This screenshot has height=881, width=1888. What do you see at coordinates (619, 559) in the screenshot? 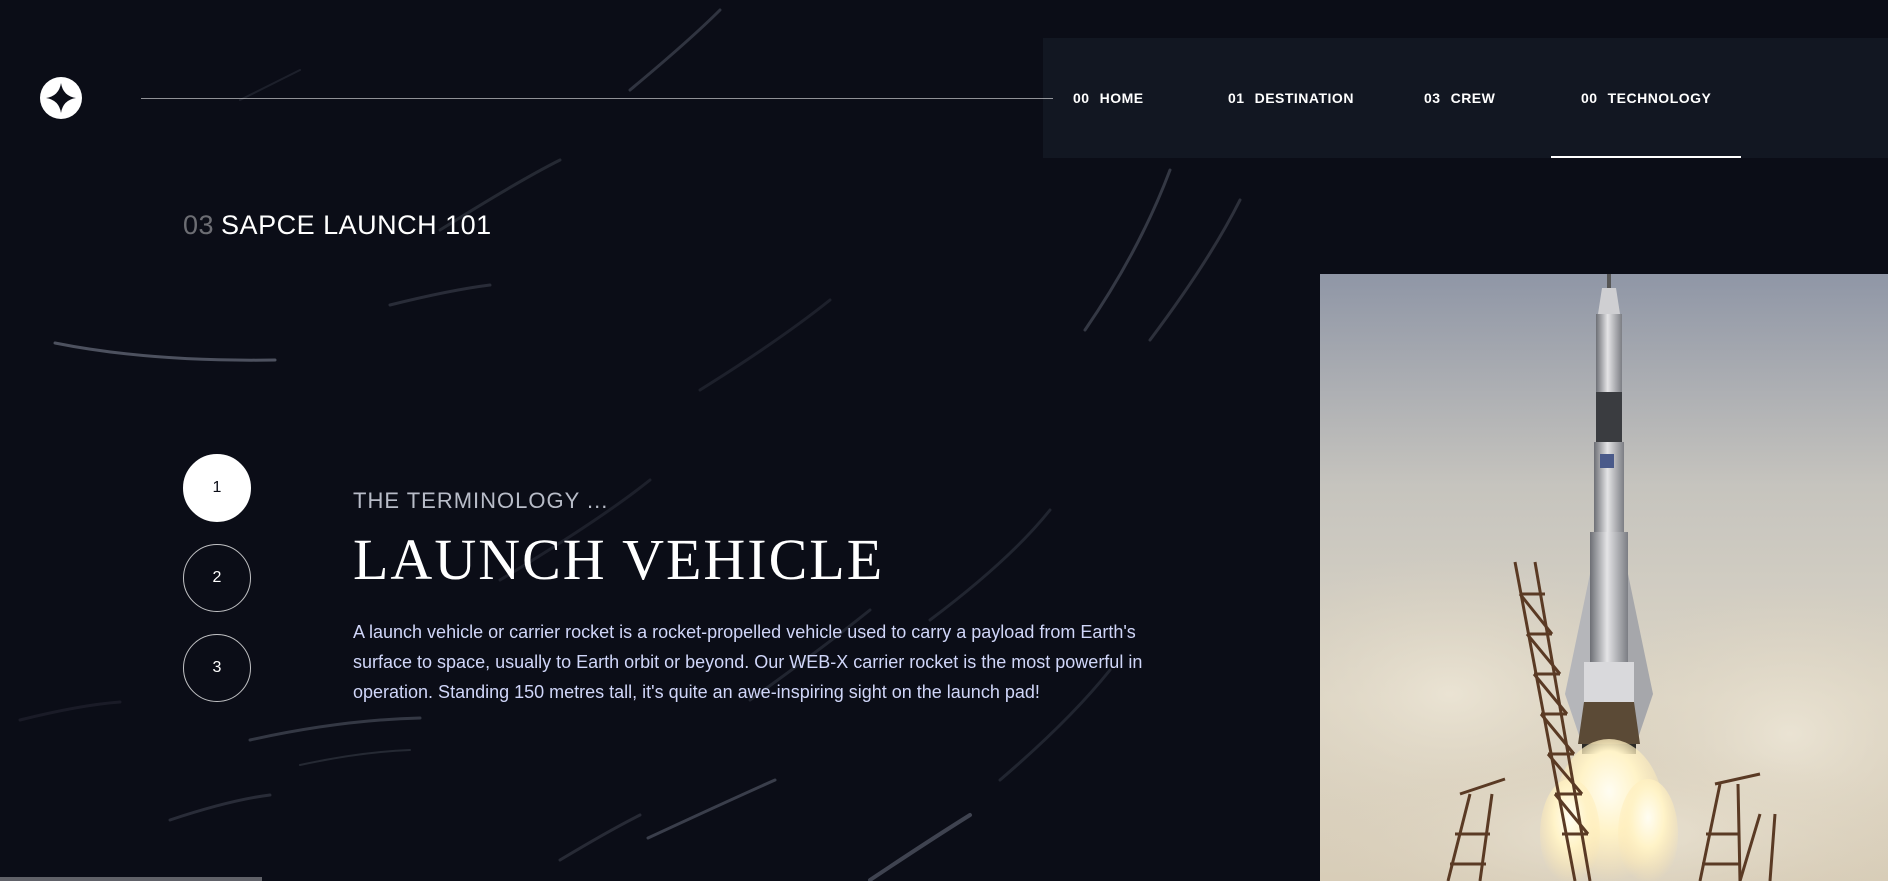
I see `technology-title: LAUNCH VEHICLE` at bounding box center [619, 559].